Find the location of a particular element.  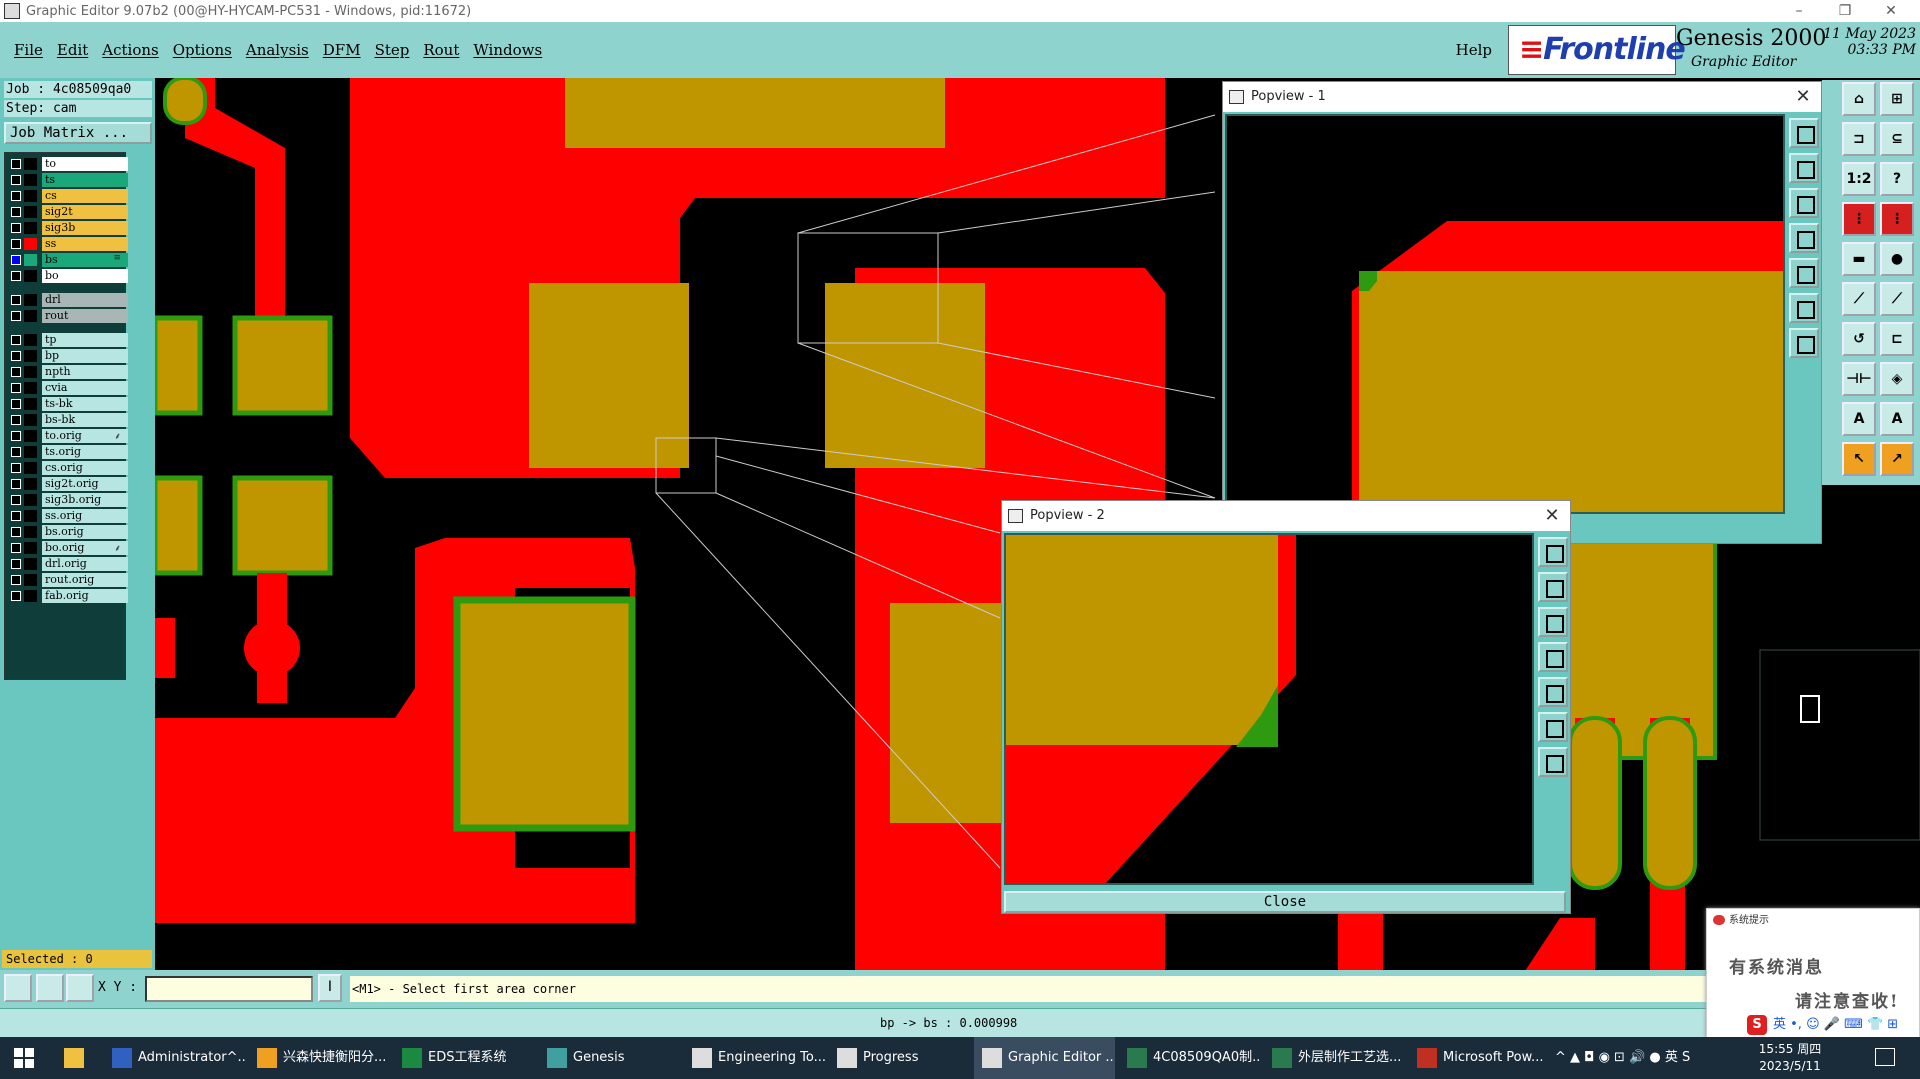

layer-name: sig3b.orig is located at coordinates (85, 500).